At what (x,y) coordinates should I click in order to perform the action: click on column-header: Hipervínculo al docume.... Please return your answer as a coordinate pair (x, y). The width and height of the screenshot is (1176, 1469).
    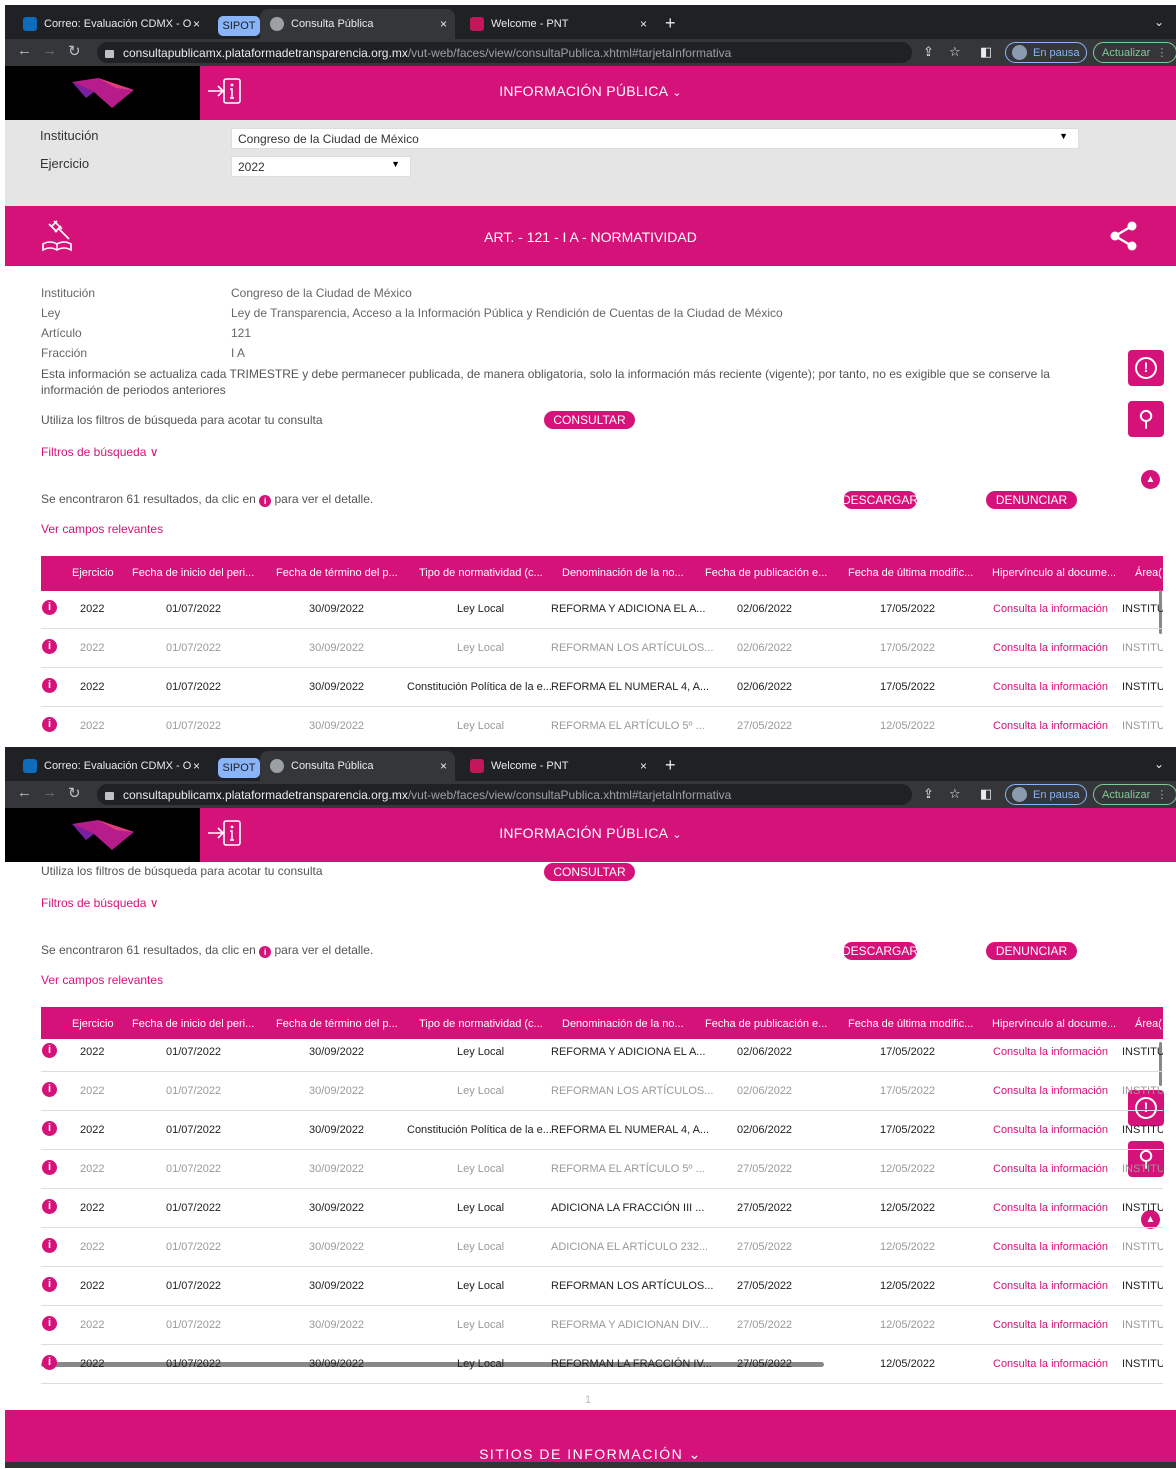
    Looking at the image, I should click on (1054, 1024).